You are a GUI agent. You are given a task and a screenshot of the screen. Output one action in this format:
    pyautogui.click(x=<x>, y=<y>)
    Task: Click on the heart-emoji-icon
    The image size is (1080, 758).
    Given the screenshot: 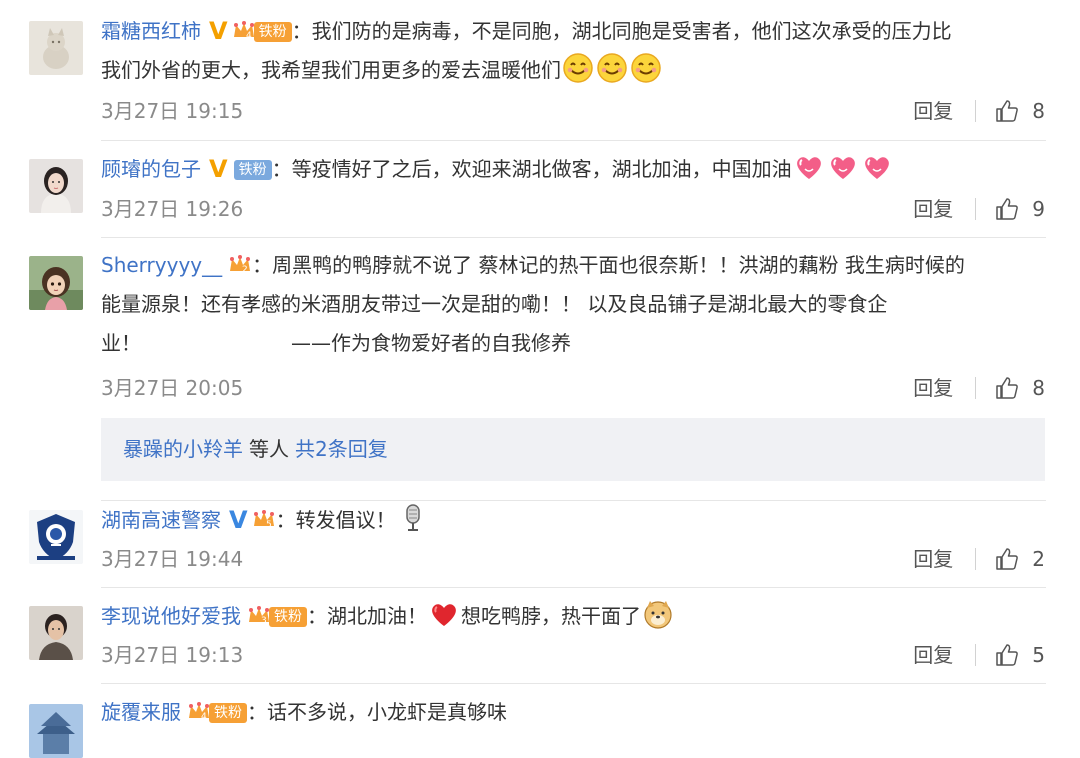 What is the action you would take?
    pyautogui.click(x=444, y=614)
    